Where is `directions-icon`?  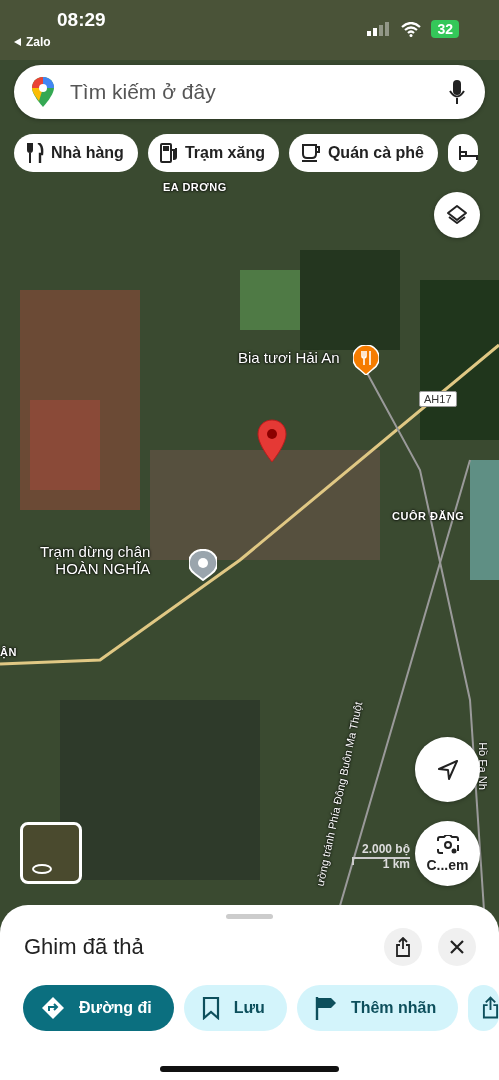
directions-icon is located at coordinates (53, 1008).